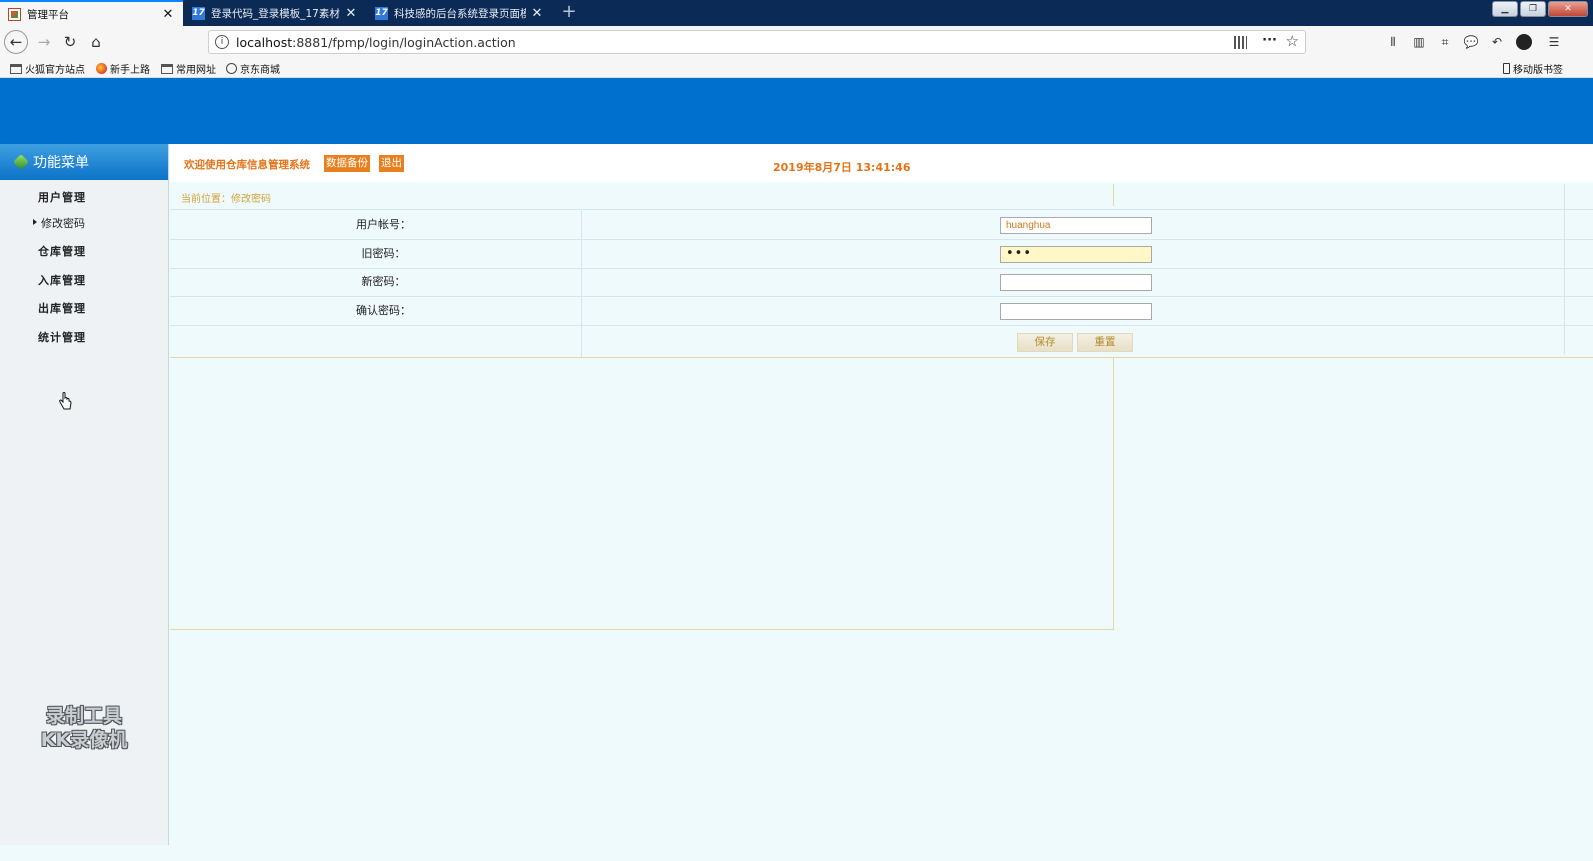 This screenshot has height=861, width=1593. What do you see at coordinates (260, 70) in the screenshot?
I see `bookmark-label: 京东商城` at bounding box center [260, 70].